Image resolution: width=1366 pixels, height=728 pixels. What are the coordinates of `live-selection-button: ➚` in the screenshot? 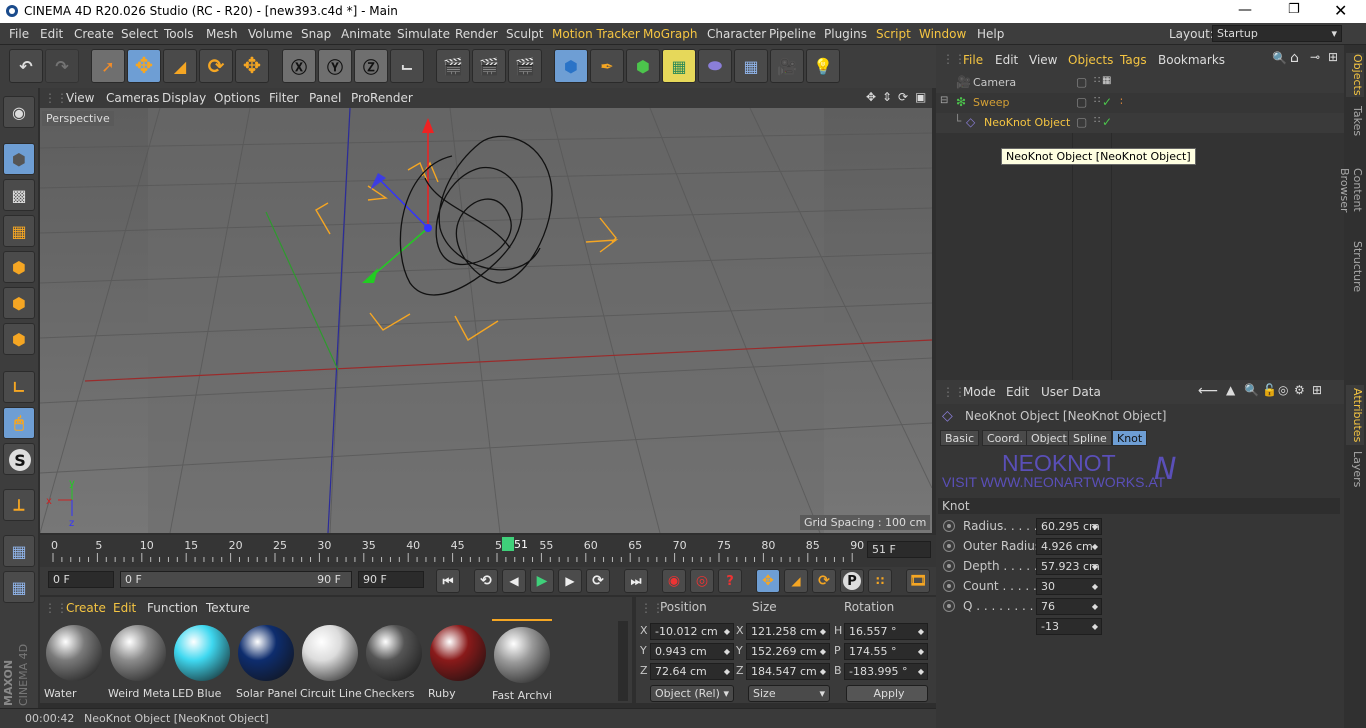 It's located at (108, 66).